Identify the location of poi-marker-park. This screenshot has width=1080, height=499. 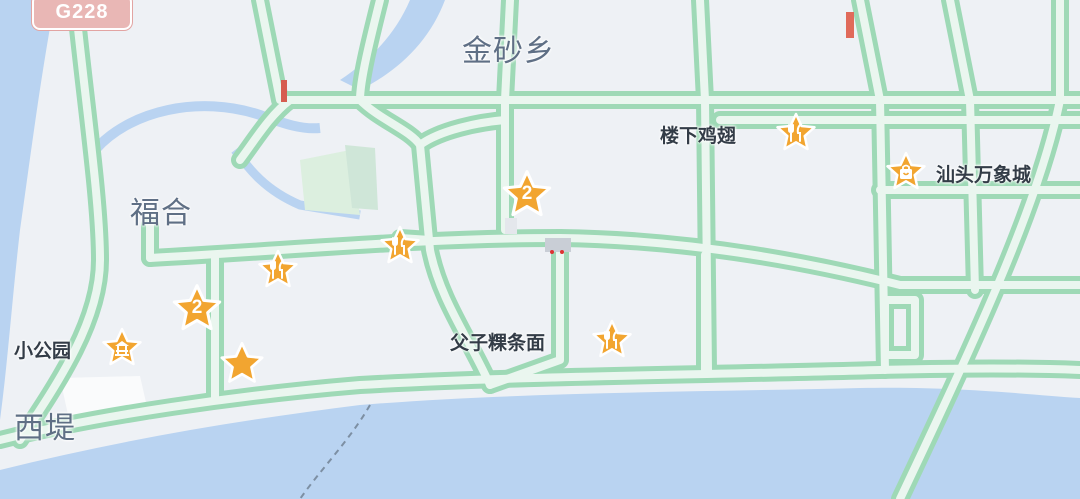
(122, 348).